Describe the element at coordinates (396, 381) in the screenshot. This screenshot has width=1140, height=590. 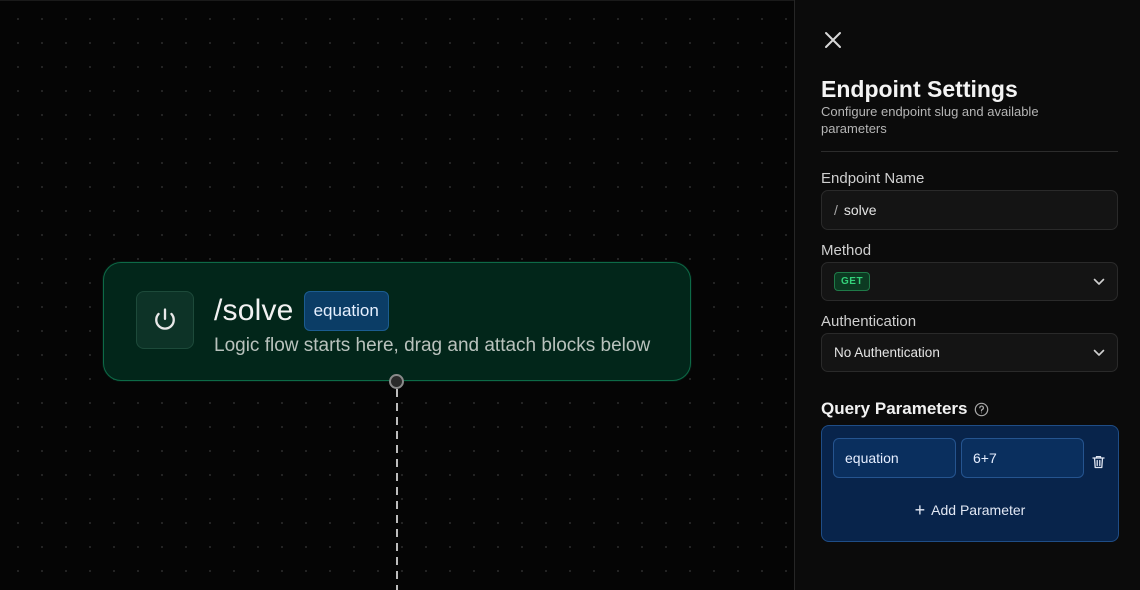
I see `node-output-handle` at that location.